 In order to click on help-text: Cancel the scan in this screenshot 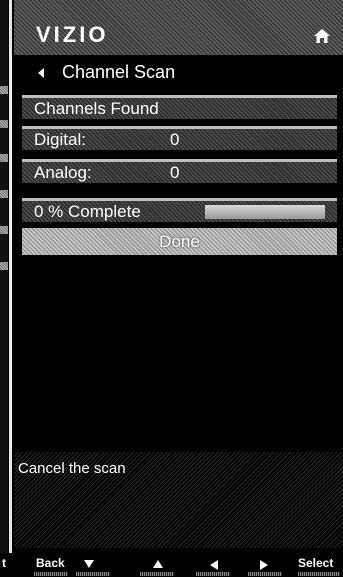, I will do `click(72, 468)`.